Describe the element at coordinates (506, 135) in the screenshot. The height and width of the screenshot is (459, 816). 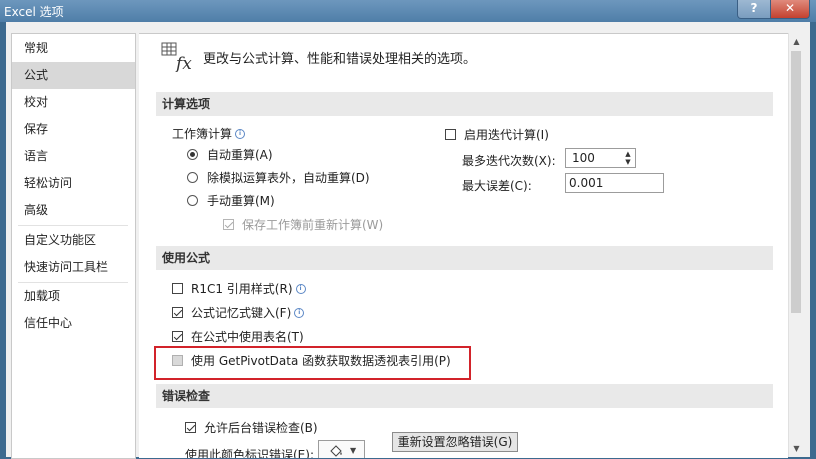
I see `iterative-label: 启用迭代计算(I)` at that location.